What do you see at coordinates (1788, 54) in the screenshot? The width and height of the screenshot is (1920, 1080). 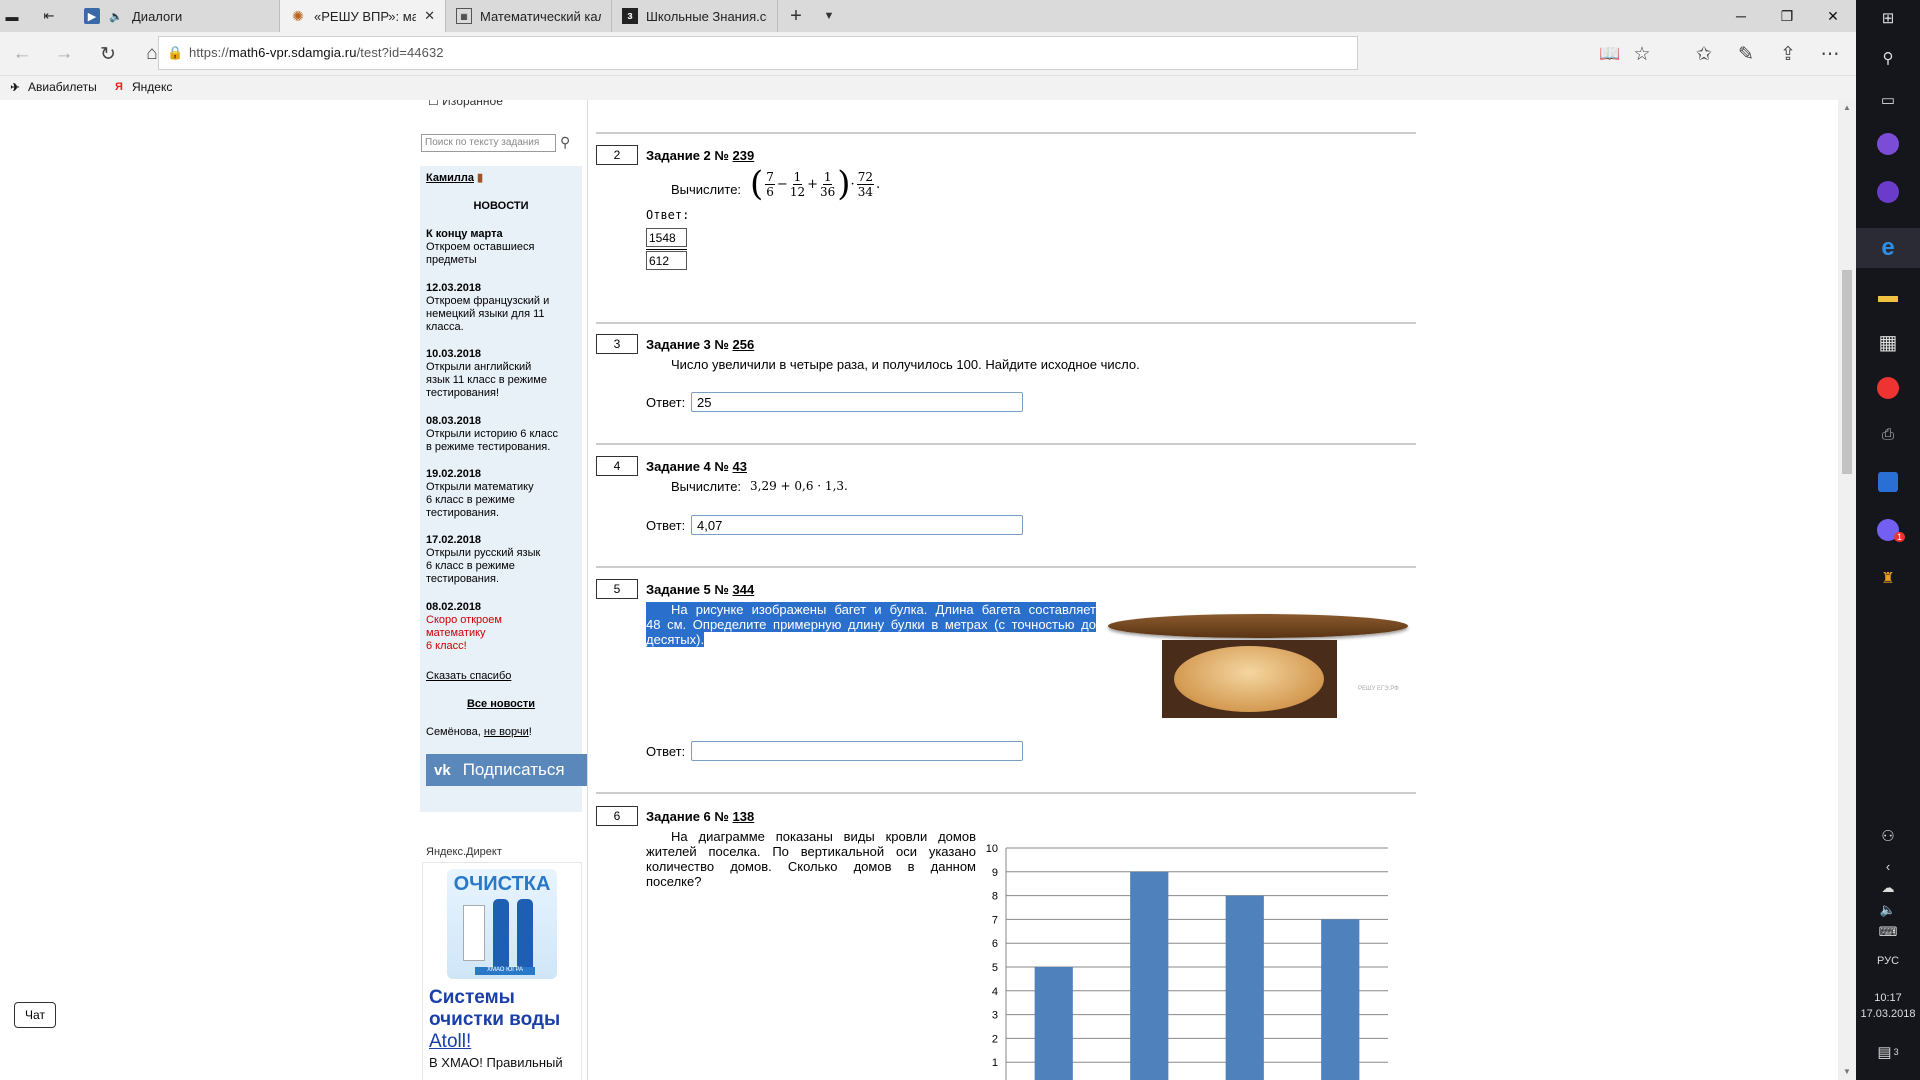 I see `share-icon: ⇪` at bounding box center [1788, 54].